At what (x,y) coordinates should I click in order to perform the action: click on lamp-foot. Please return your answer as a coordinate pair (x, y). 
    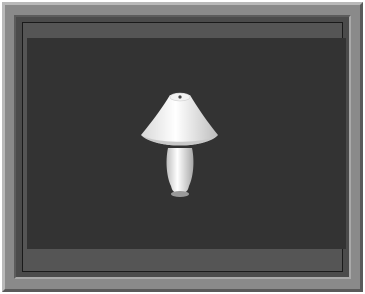
    Looking at the image, I should click on (180, 194).